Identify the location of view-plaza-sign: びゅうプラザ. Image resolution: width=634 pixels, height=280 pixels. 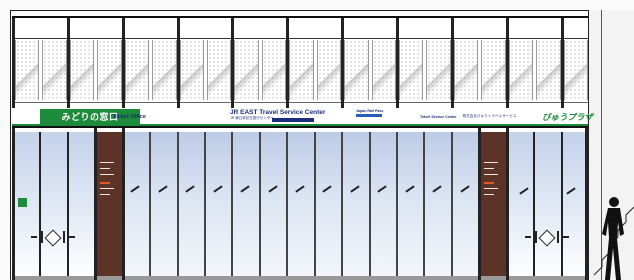
(568, 116).